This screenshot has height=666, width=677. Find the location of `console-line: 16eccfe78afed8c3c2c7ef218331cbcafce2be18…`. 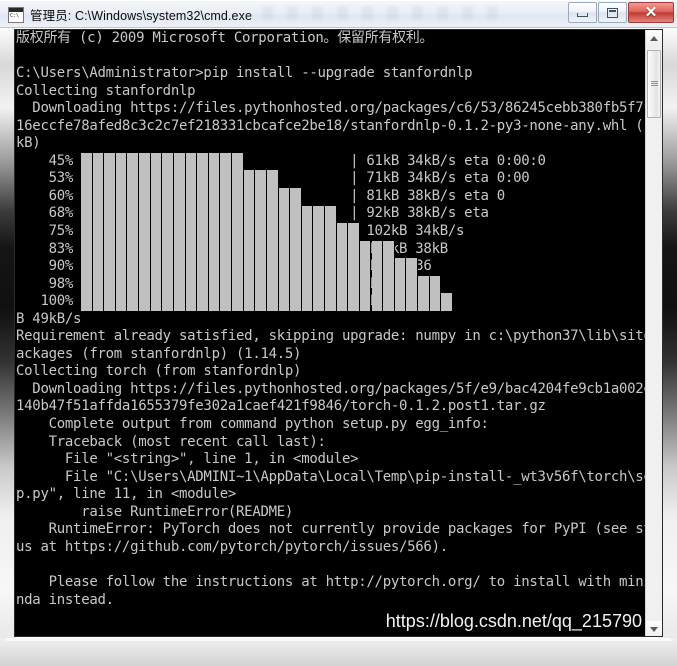

console-line: 16eccfe78afed8c3c2c7ef218331cbcafce2be18… is located at coordinates (331, 125).